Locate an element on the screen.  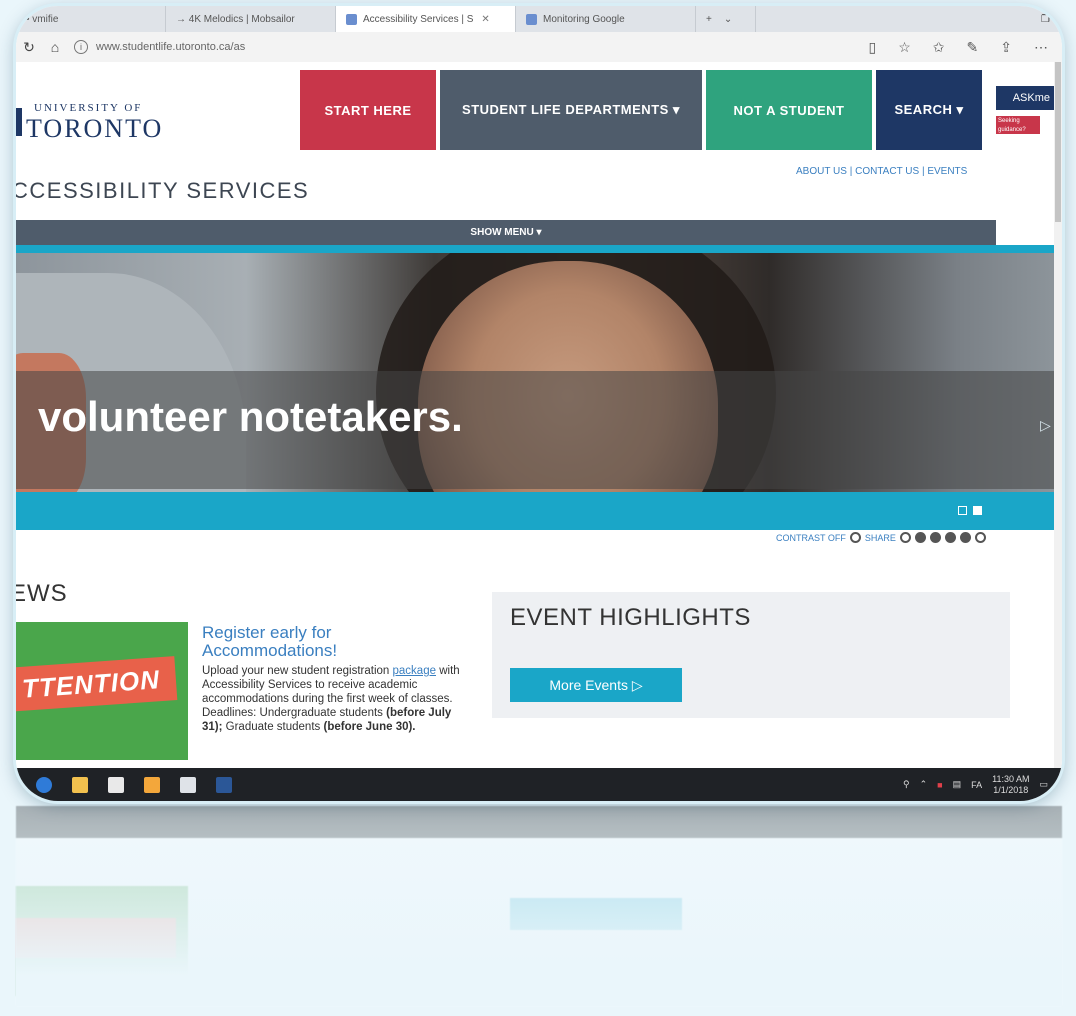
share-icon: ⇪ is located at coordinates (1006, 47).